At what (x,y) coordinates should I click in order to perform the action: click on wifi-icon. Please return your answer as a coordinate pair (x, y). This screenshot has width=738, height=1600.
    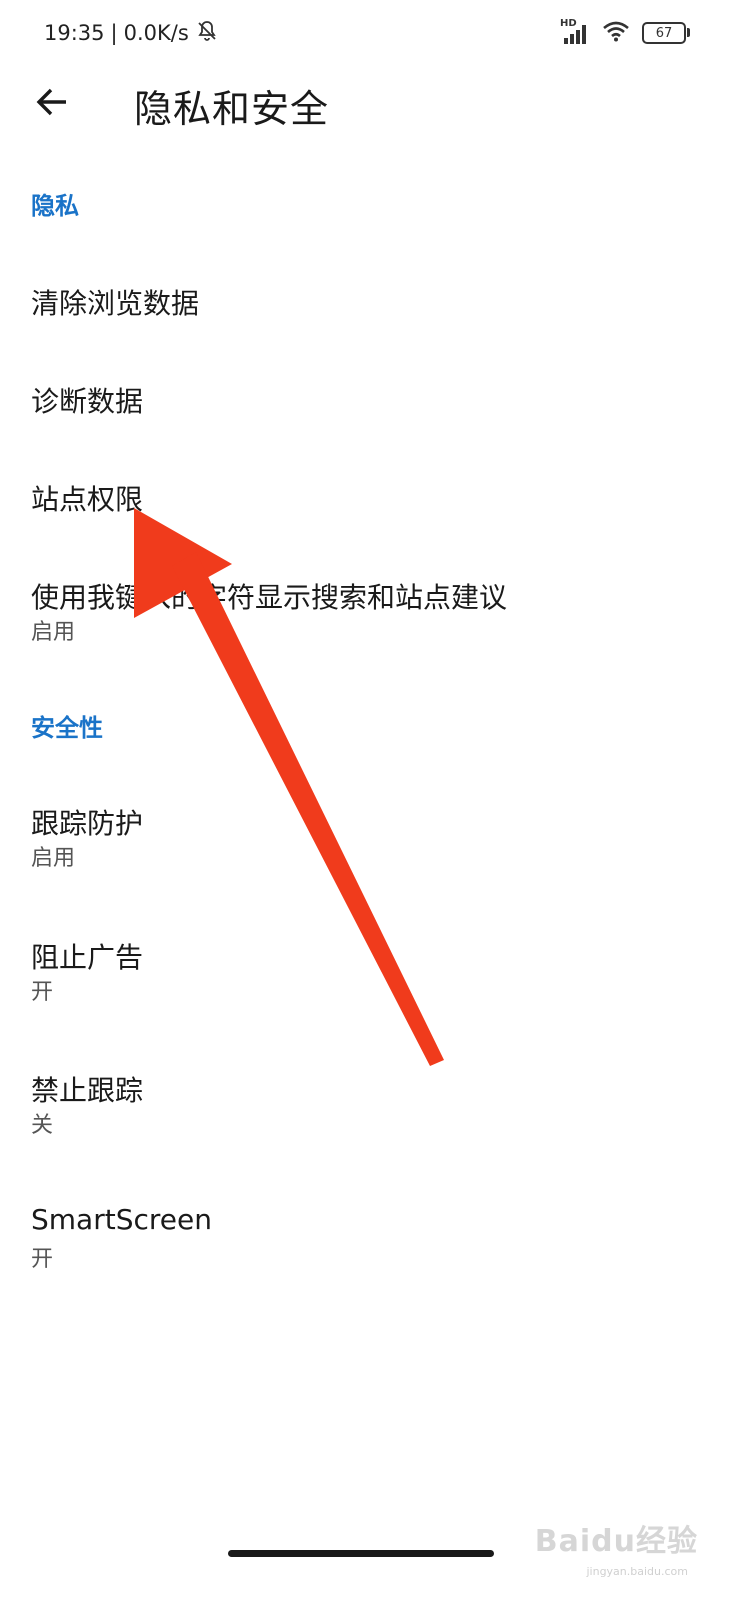
    Looking at the image, I should click on (616, 33).